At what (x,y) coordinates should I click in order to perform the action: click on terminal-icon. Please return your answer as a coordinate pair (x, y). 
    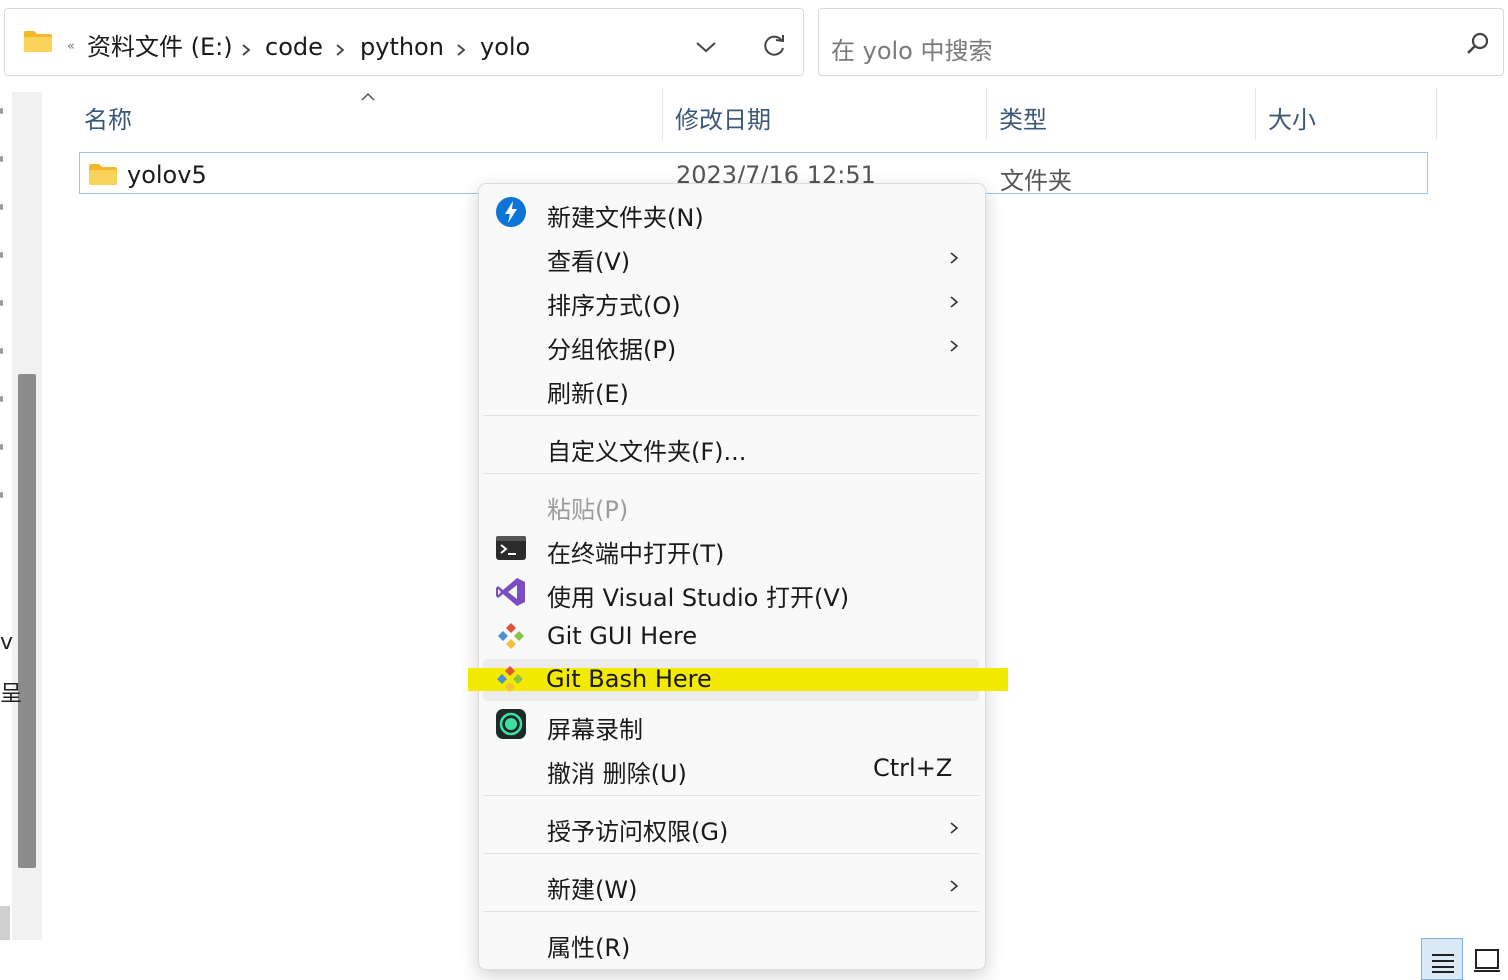
    Looking at the image, I should click on (511, 548).